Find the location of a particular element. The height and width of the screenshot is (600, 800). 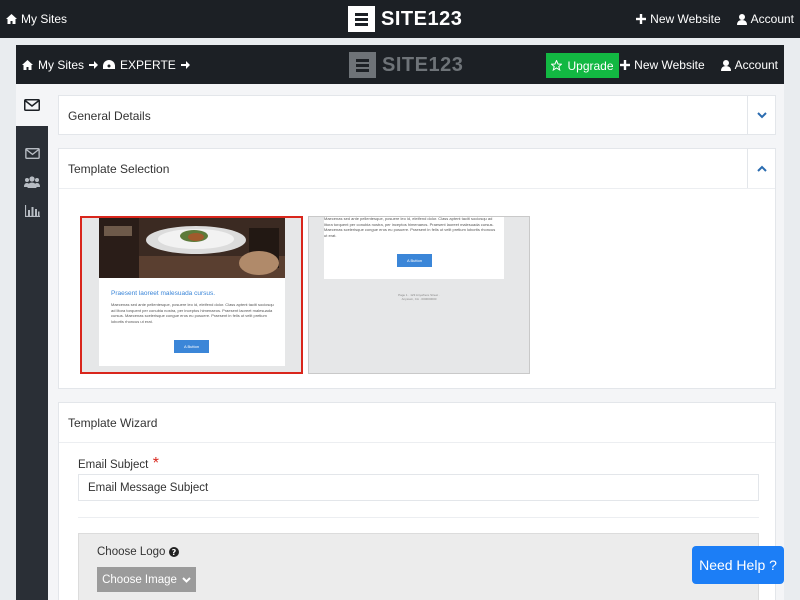

email-subject-input is located at coordinates (418, 487).